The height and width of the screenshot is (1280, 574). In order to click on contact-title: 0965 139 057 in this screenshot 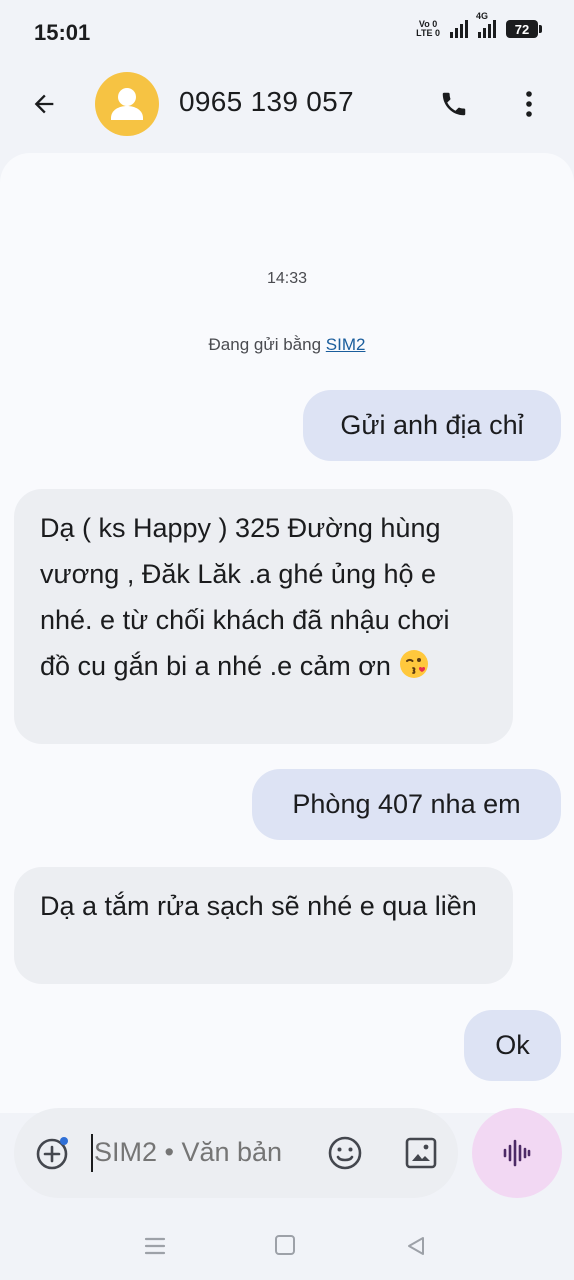, I will do `click(266, 102)`.